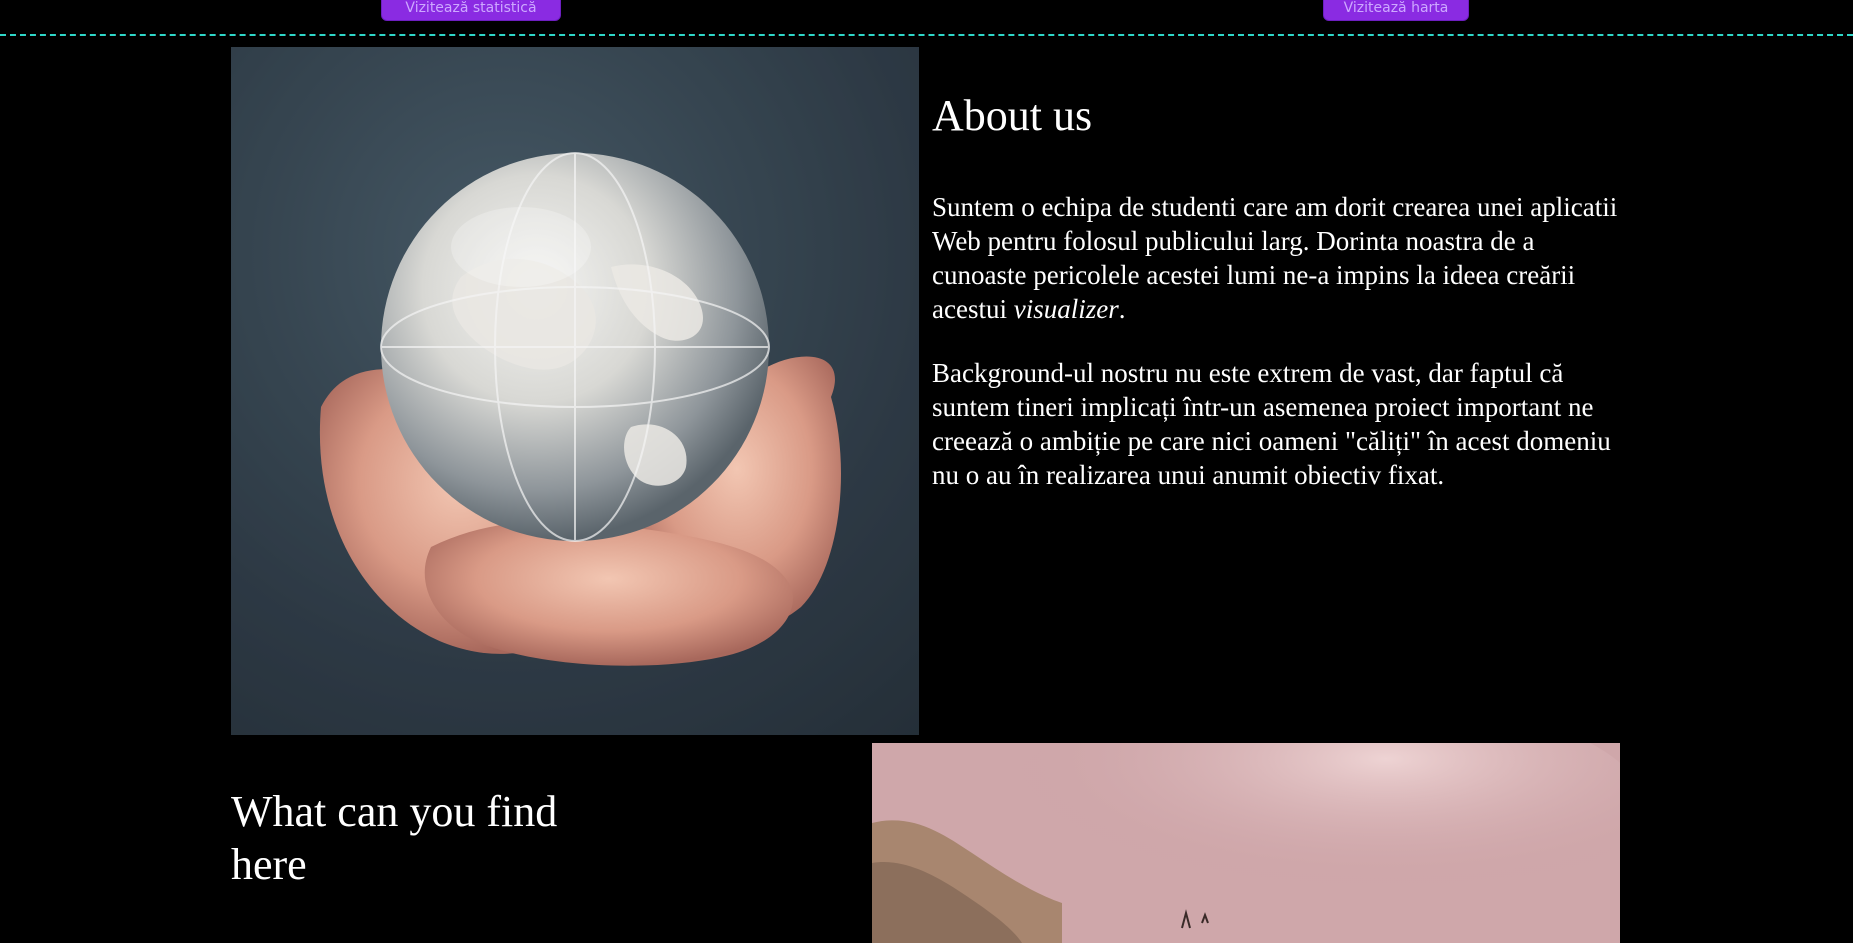 The image size is (1853, 943). Describe the element at coordinates (1396, 10) in the screenshot. I see `visit-map-button: Vizitează harta` at that location.